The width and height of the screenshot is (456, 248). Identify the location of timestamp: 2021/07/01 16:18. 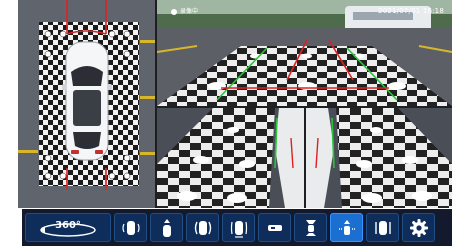
(411, 11).